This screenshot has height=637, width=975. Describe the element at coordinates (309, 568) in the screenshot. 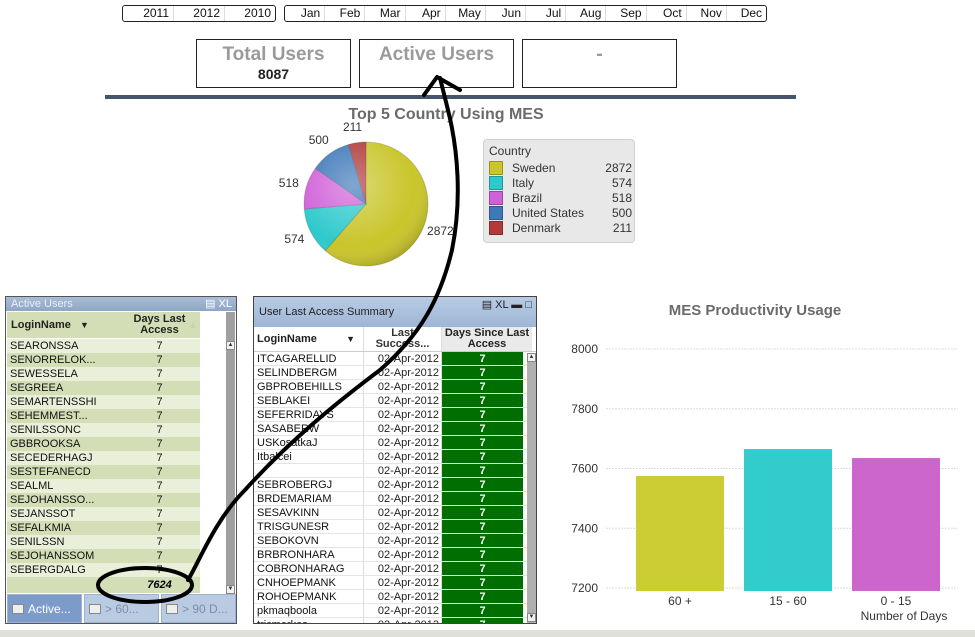

I see `cell-loginname: COBRONHARAG` at that location.